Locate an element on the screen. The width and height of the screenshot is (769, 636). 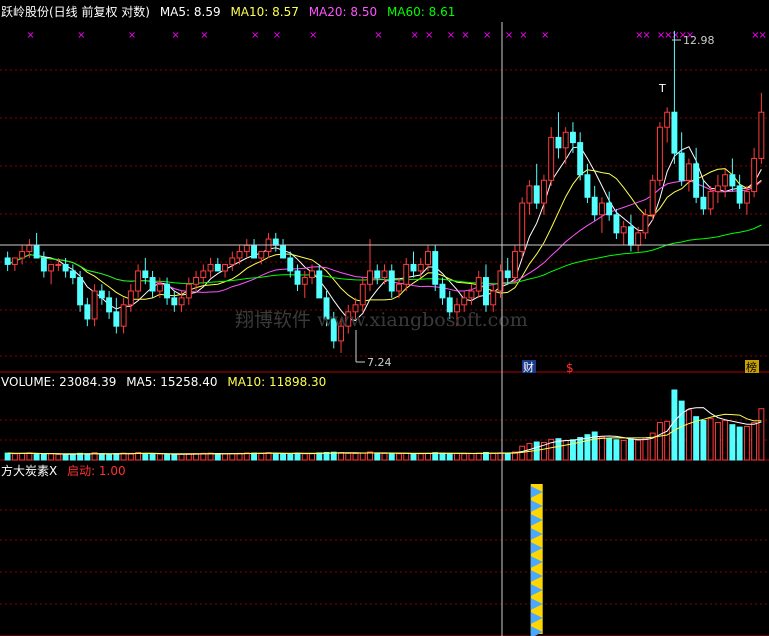
x-marker-row: × × × × × × × × × × × × × × × × × ×× ××××× ×× is located at coordinates (396, 35).